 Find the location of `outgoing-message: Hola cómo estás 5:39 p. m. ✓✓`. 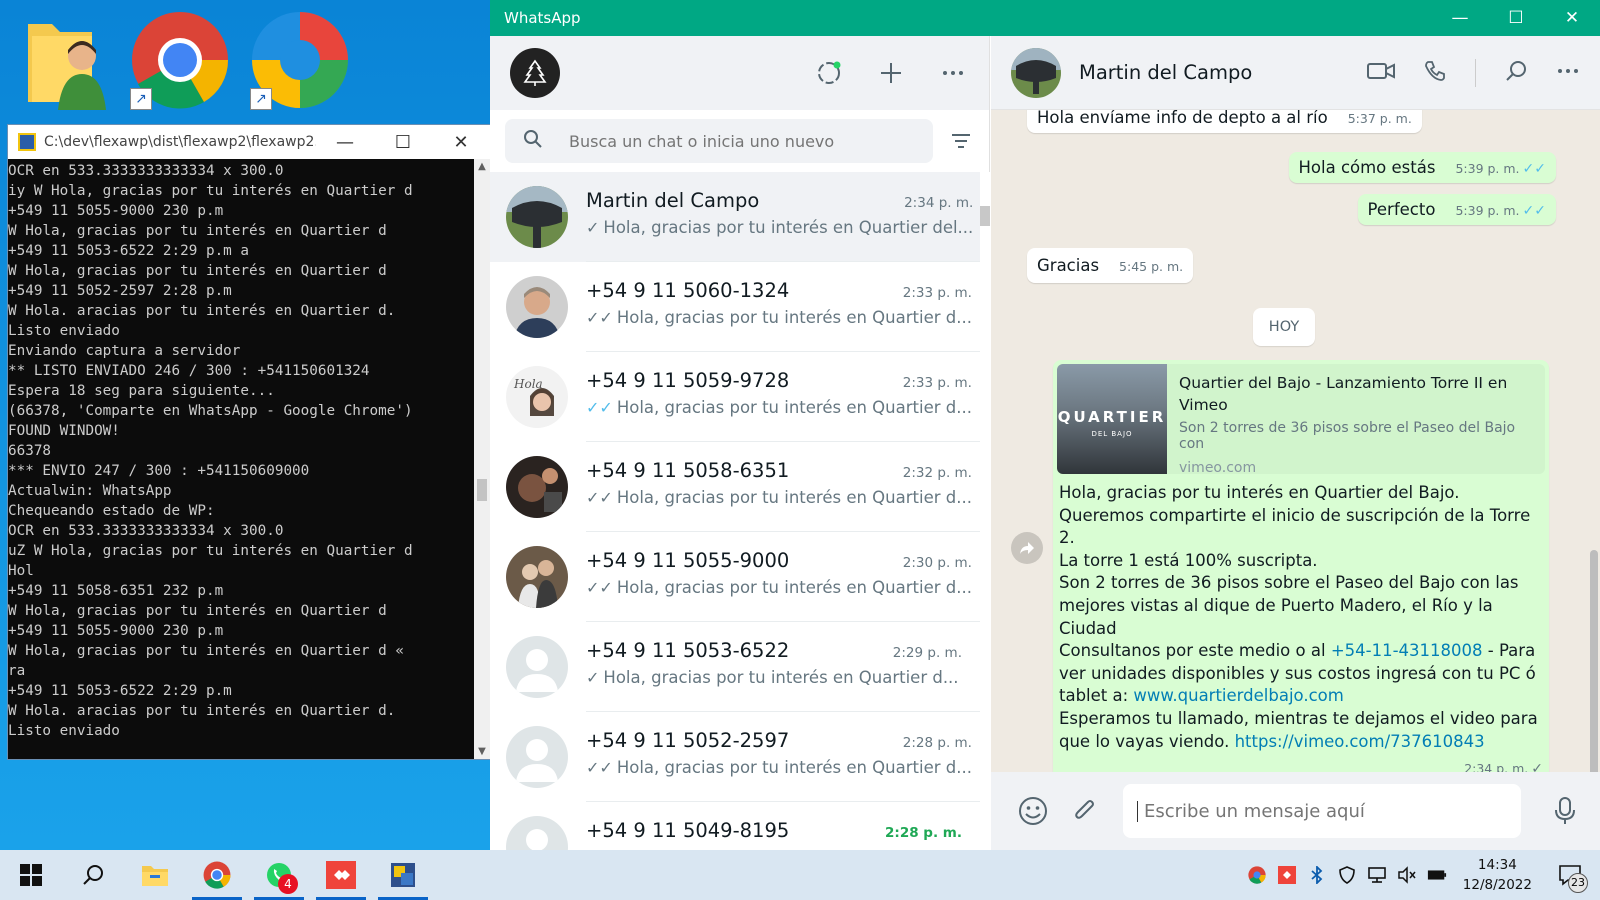

outgoing-message: Hola cómo estás 5:39 p. m. ✓✓ is located at coordinates (1422, 167).